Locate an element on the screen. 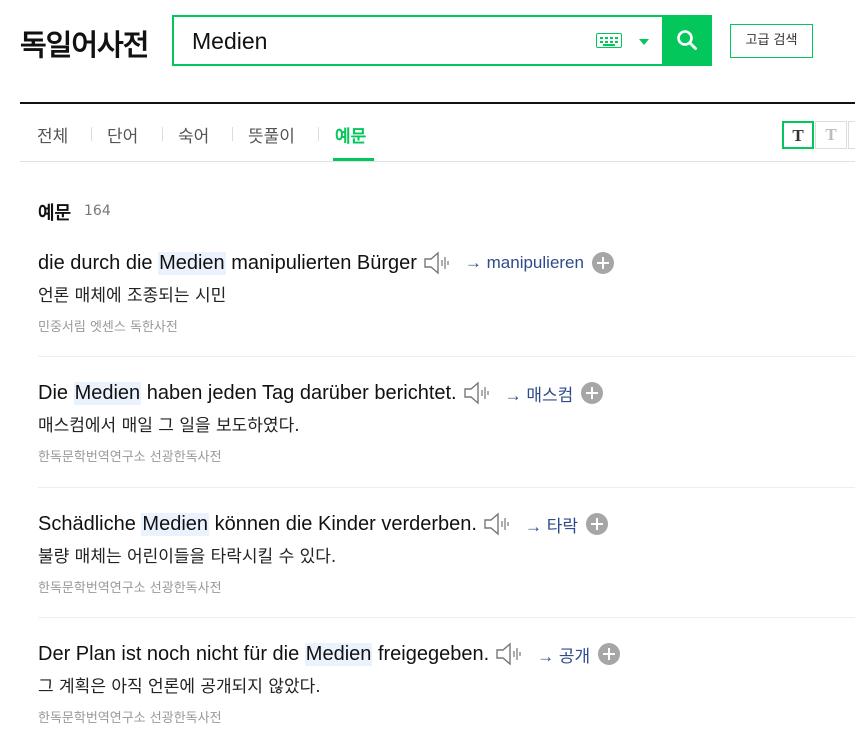 This screenshot has width=855, height=740. sentence-text: haben jeden Tag darüber berichtet. is located at coordinates (299, 392).